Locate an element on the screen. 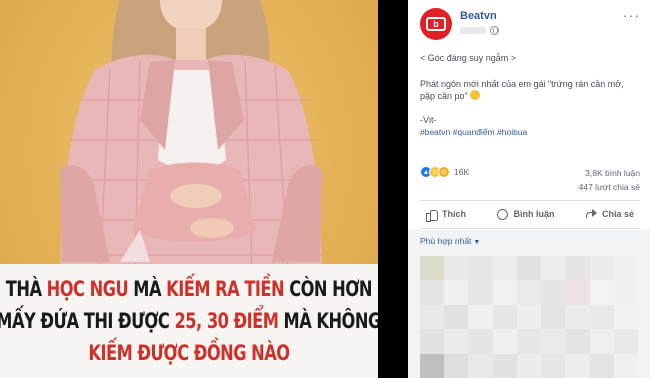  divider-bottom is located at coordinates (530, 228).